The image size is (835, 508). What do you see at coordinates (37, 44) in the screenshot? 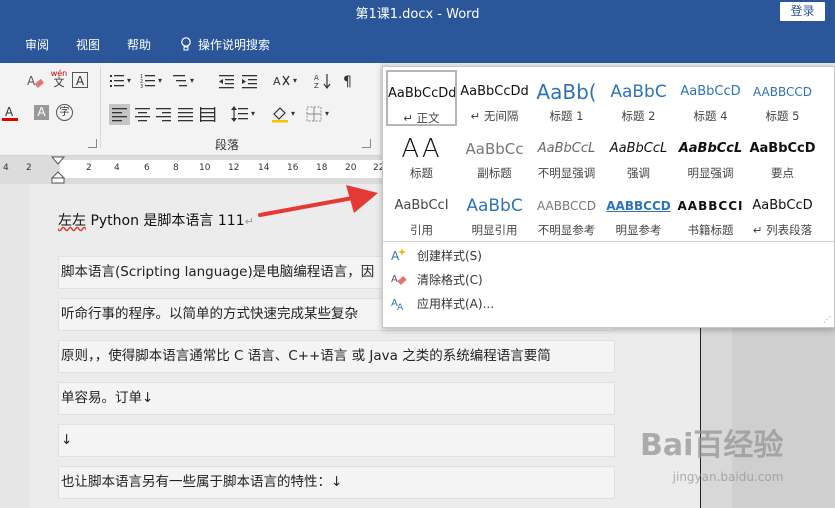
I see `tab-review: 审阅` at bounding box center [37, 44].